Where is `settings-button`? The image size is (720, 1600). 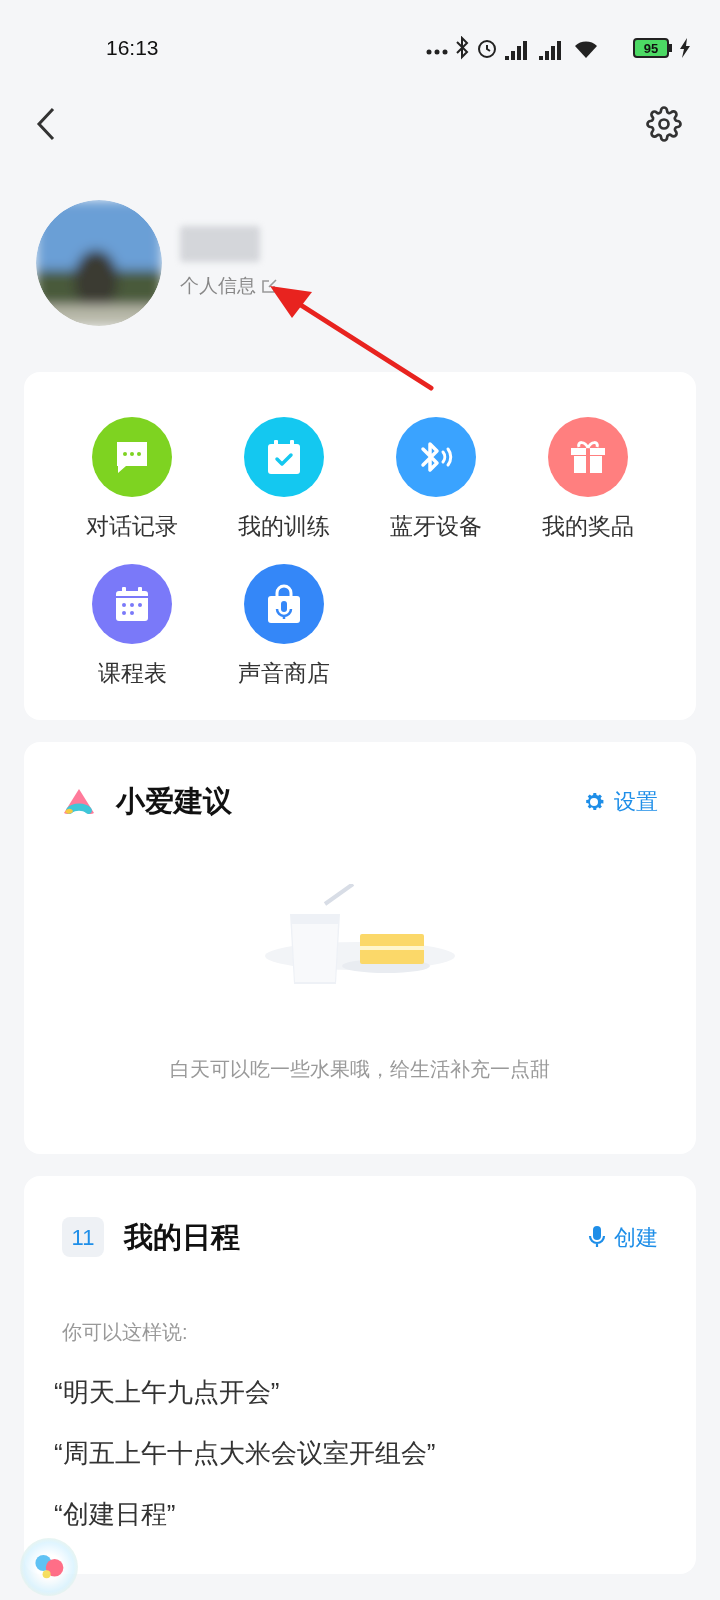
settings-button is located at coordinates (664, 124).